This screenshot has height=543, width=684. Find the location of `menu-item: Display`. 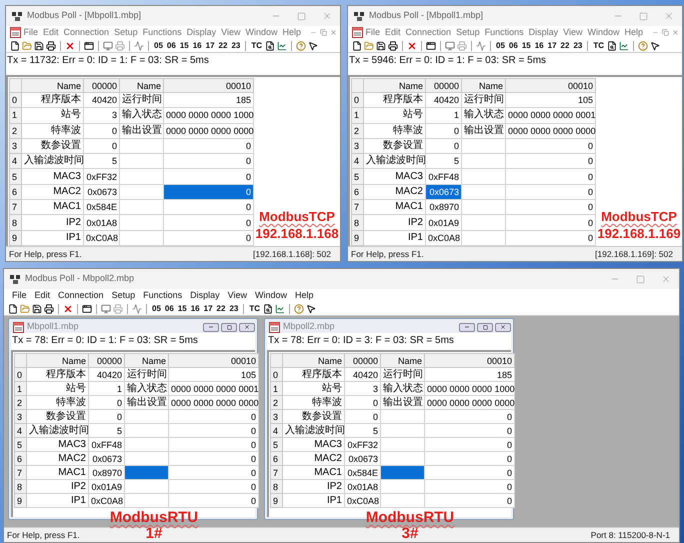

menu-item: Display is located at coordinates (201, 33).